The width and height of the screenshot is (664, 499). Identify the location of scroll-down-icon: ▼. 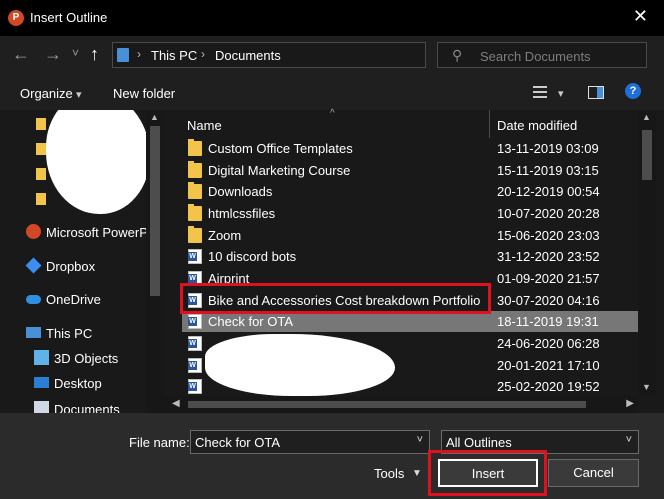
(646, 387).